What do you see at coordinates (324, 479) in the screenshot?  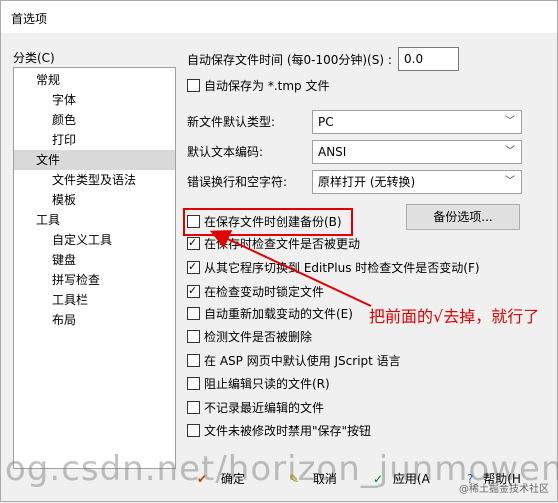 I see `cancel-label: 取消` at bounding box center [324, 479].